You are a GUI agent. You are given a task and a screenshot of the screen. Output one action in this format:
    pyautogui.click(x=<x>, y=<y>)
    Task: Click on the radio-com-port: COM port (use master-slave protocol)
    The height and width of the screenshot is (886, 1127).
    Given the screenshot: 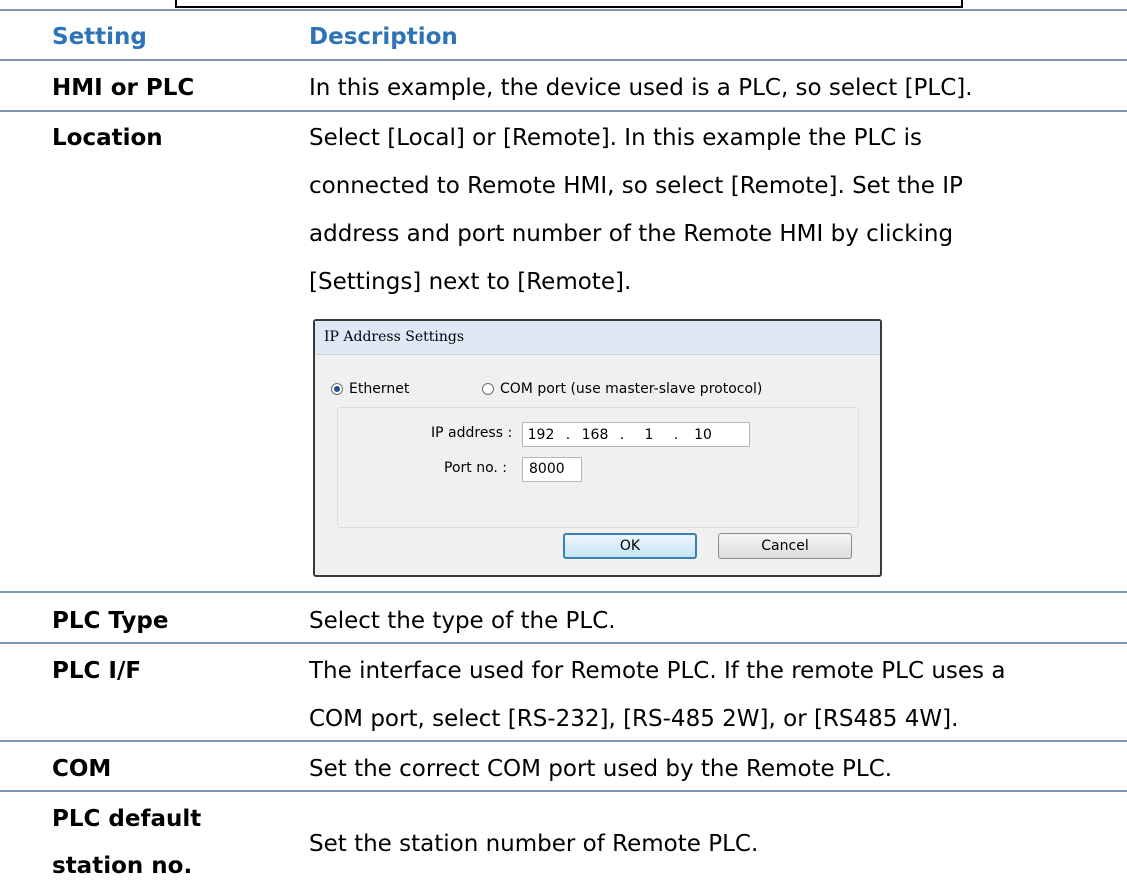 What is the action you would take?
    pyautogui.click(x=622, y=389)
    